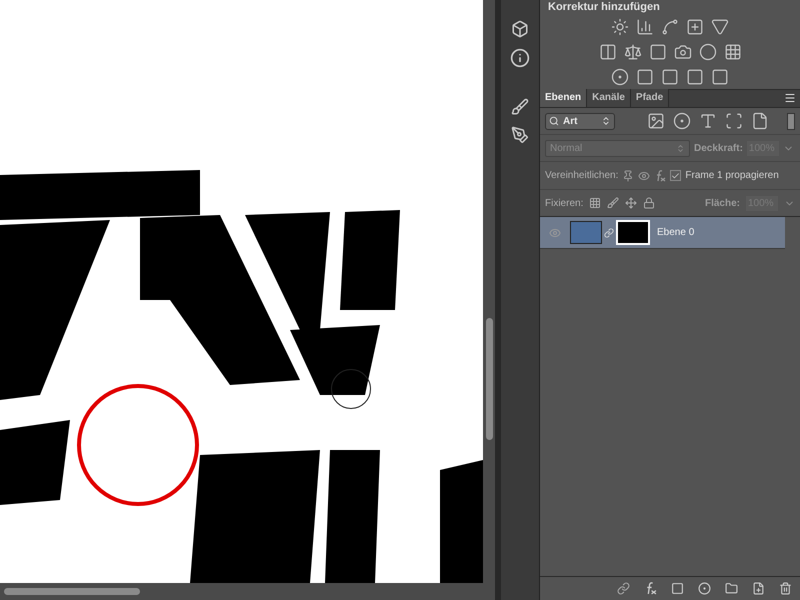  I want to click on text-filter-icon, so click(708, 121).